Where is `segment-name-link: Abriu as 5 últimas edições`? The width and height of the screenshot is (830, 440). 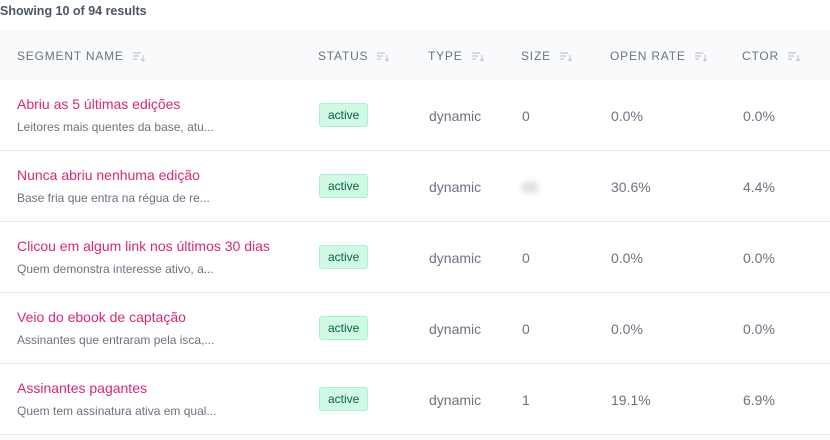 segment-name-link: Abriu as 5 últimas edições is located at coordinates (98, 104).